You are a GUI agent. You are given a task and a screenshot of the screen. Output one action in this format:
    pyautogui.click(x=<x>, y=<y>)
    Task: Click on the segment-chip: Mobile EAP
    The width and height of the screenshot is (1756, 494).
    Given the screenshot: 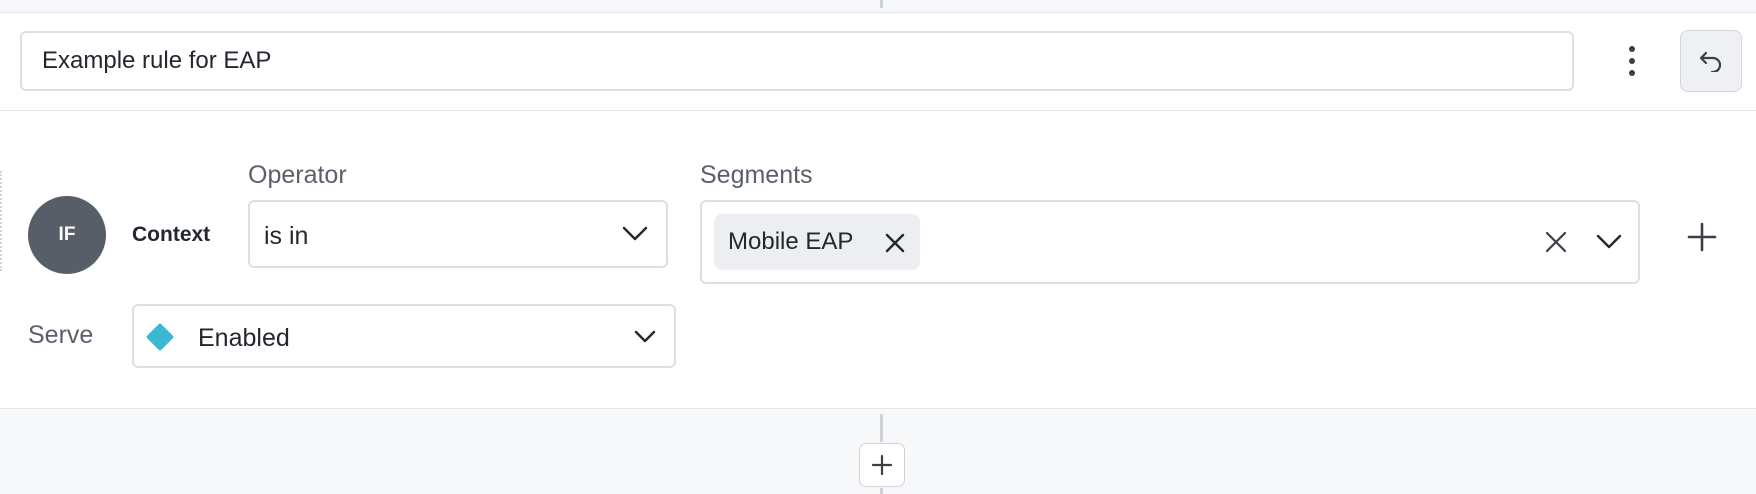 What is the action you would take?
    pyautogui.click(x=817, y=242)
    